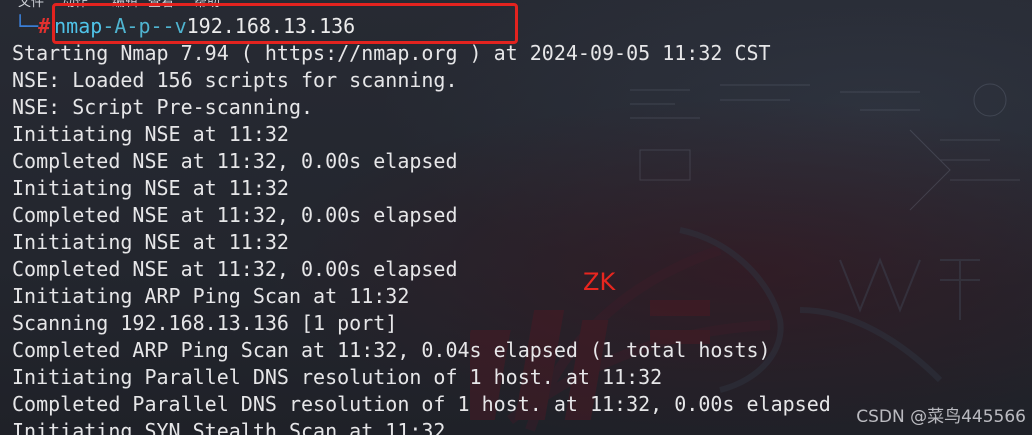  What do you see at coordinates (229, 427) in the screenshot?
I see `output-line: Initiating SYN Stealth Scan at 11:32` at bounding box center [229, 427].